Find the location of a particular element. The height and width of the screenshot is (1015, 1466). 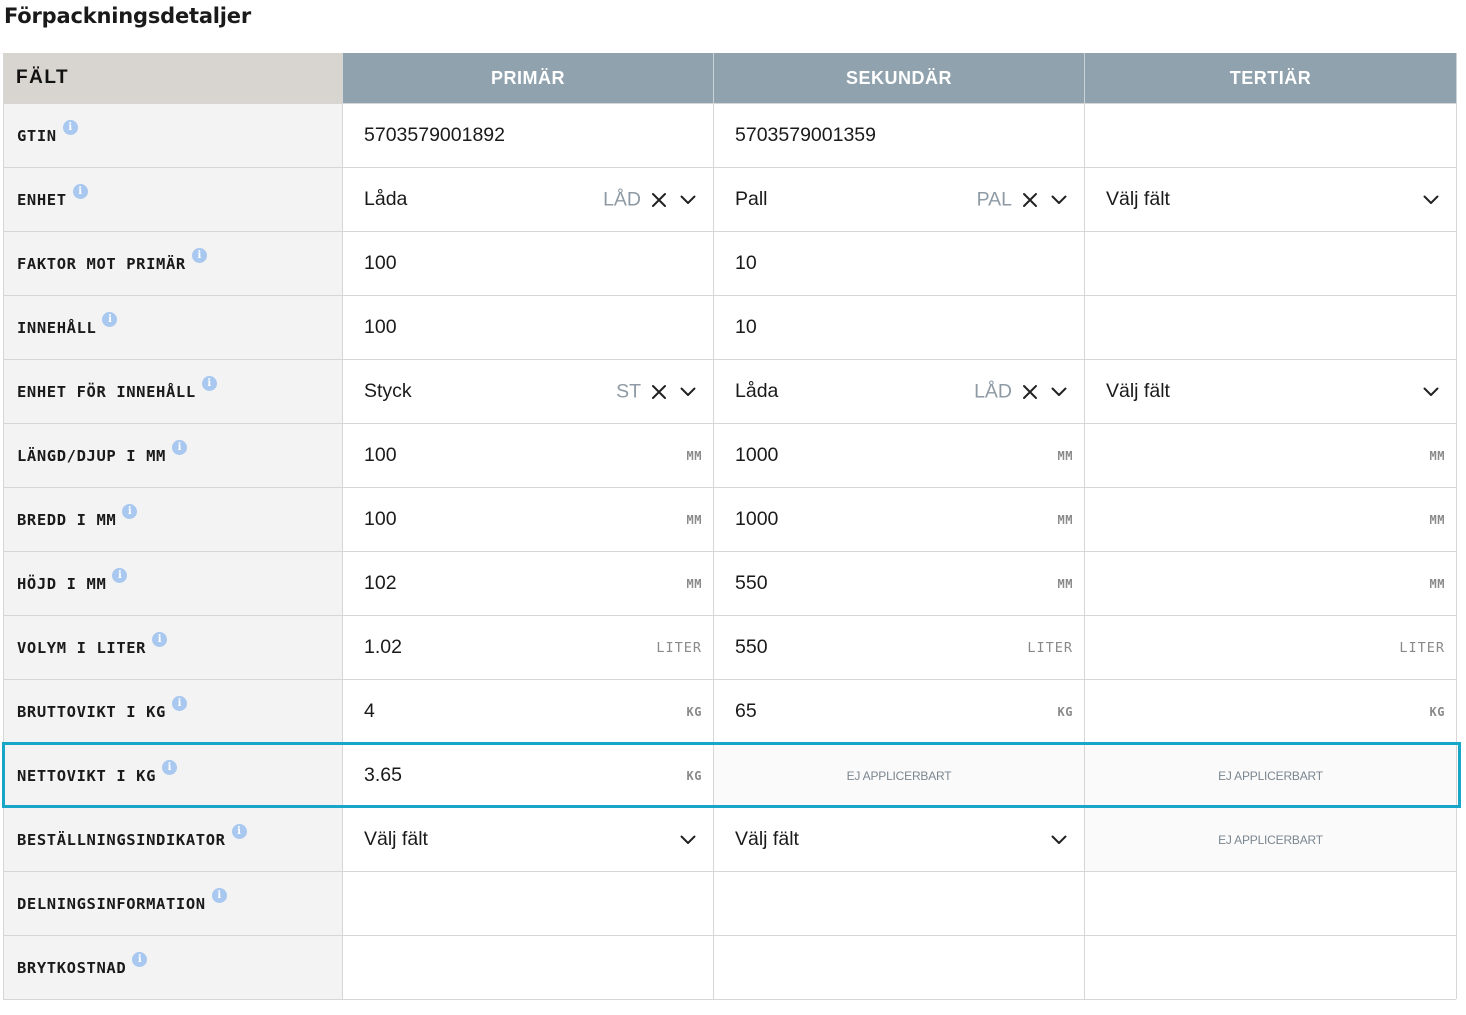

enhet-tertiary-cell: Välj fält is located at coordinates (1271, 199).